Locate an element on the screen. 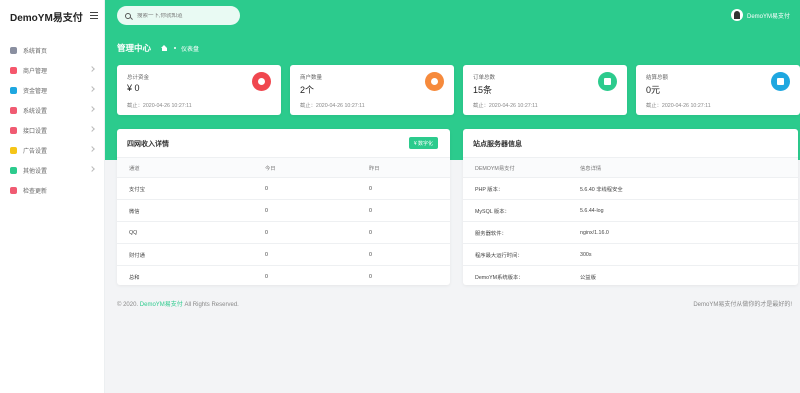  sidebar-item-label: 系统设置 is located at coordinates (35, 111).